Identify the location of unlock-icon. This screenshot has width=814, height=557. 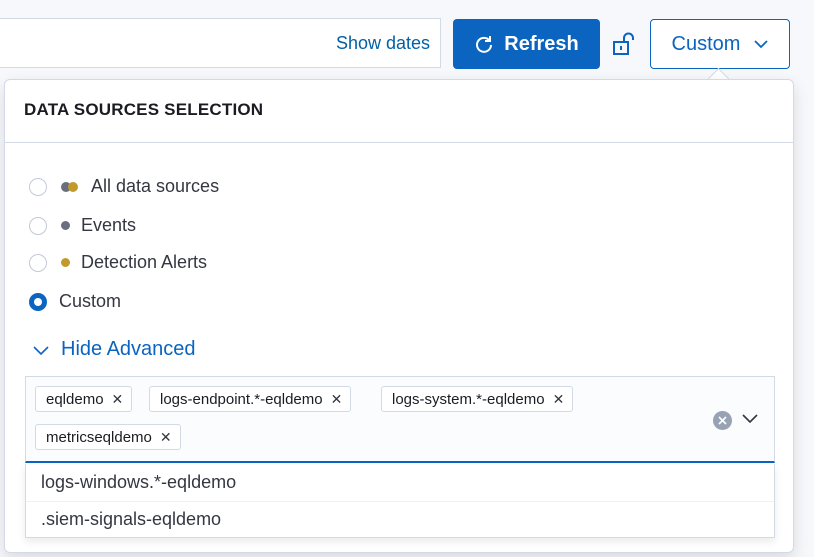
(623, 43).